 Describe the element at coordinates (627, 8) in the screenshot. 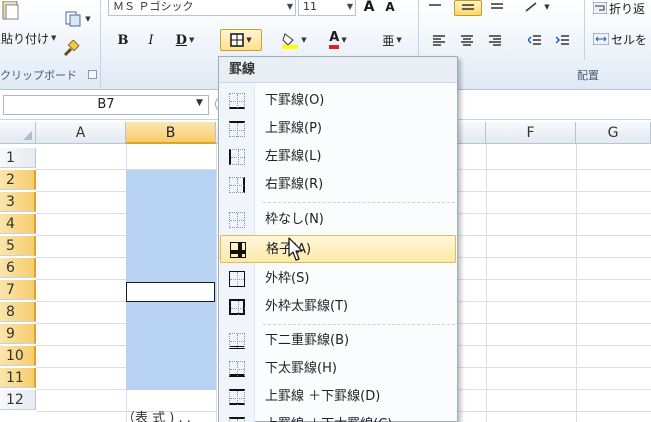

I see `wrap-text-label: 折り返` at that location.